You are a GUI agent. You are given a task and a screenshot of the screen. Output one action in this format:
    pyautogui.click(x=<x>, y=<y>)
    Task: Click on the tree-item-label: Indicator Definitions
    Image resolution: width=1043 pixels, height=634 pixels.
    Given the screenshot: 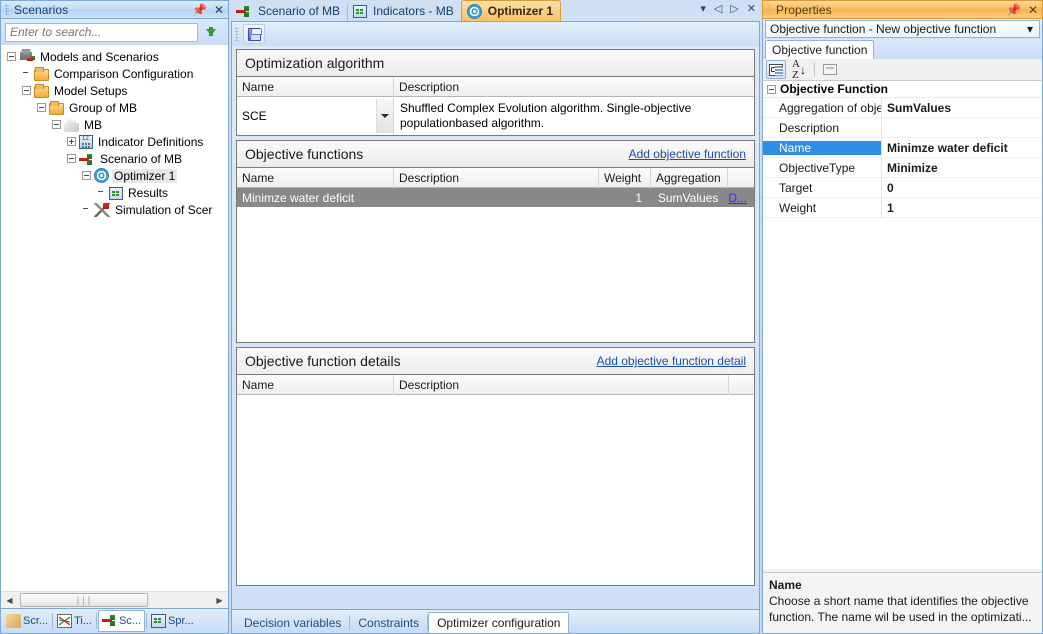 What is the action you would take?
    pyautogui.click(x=151, y=141)
    